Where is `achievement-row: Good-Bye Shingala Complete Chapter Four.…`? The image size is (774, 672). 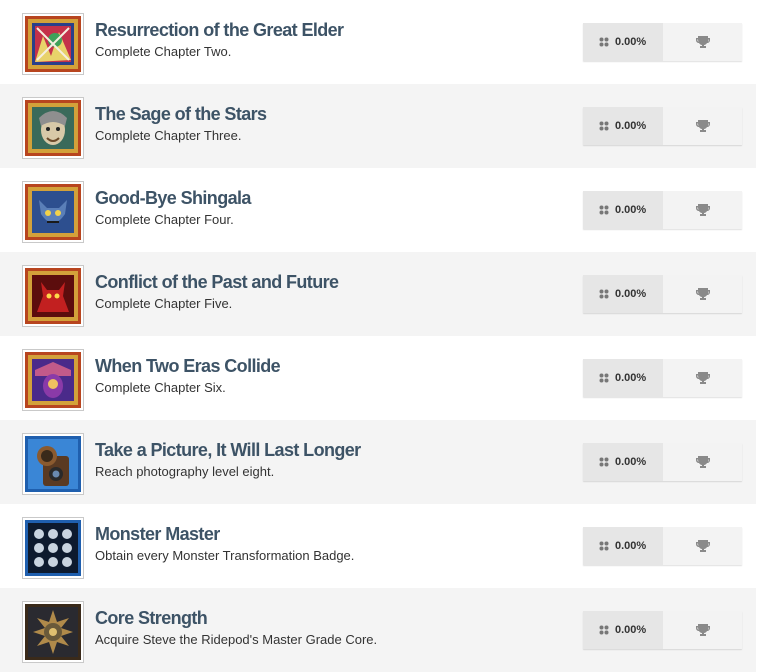
achievement-row: Good-Bye Shingala Complete Chapter Four.… is located at coordinates (378, 210).